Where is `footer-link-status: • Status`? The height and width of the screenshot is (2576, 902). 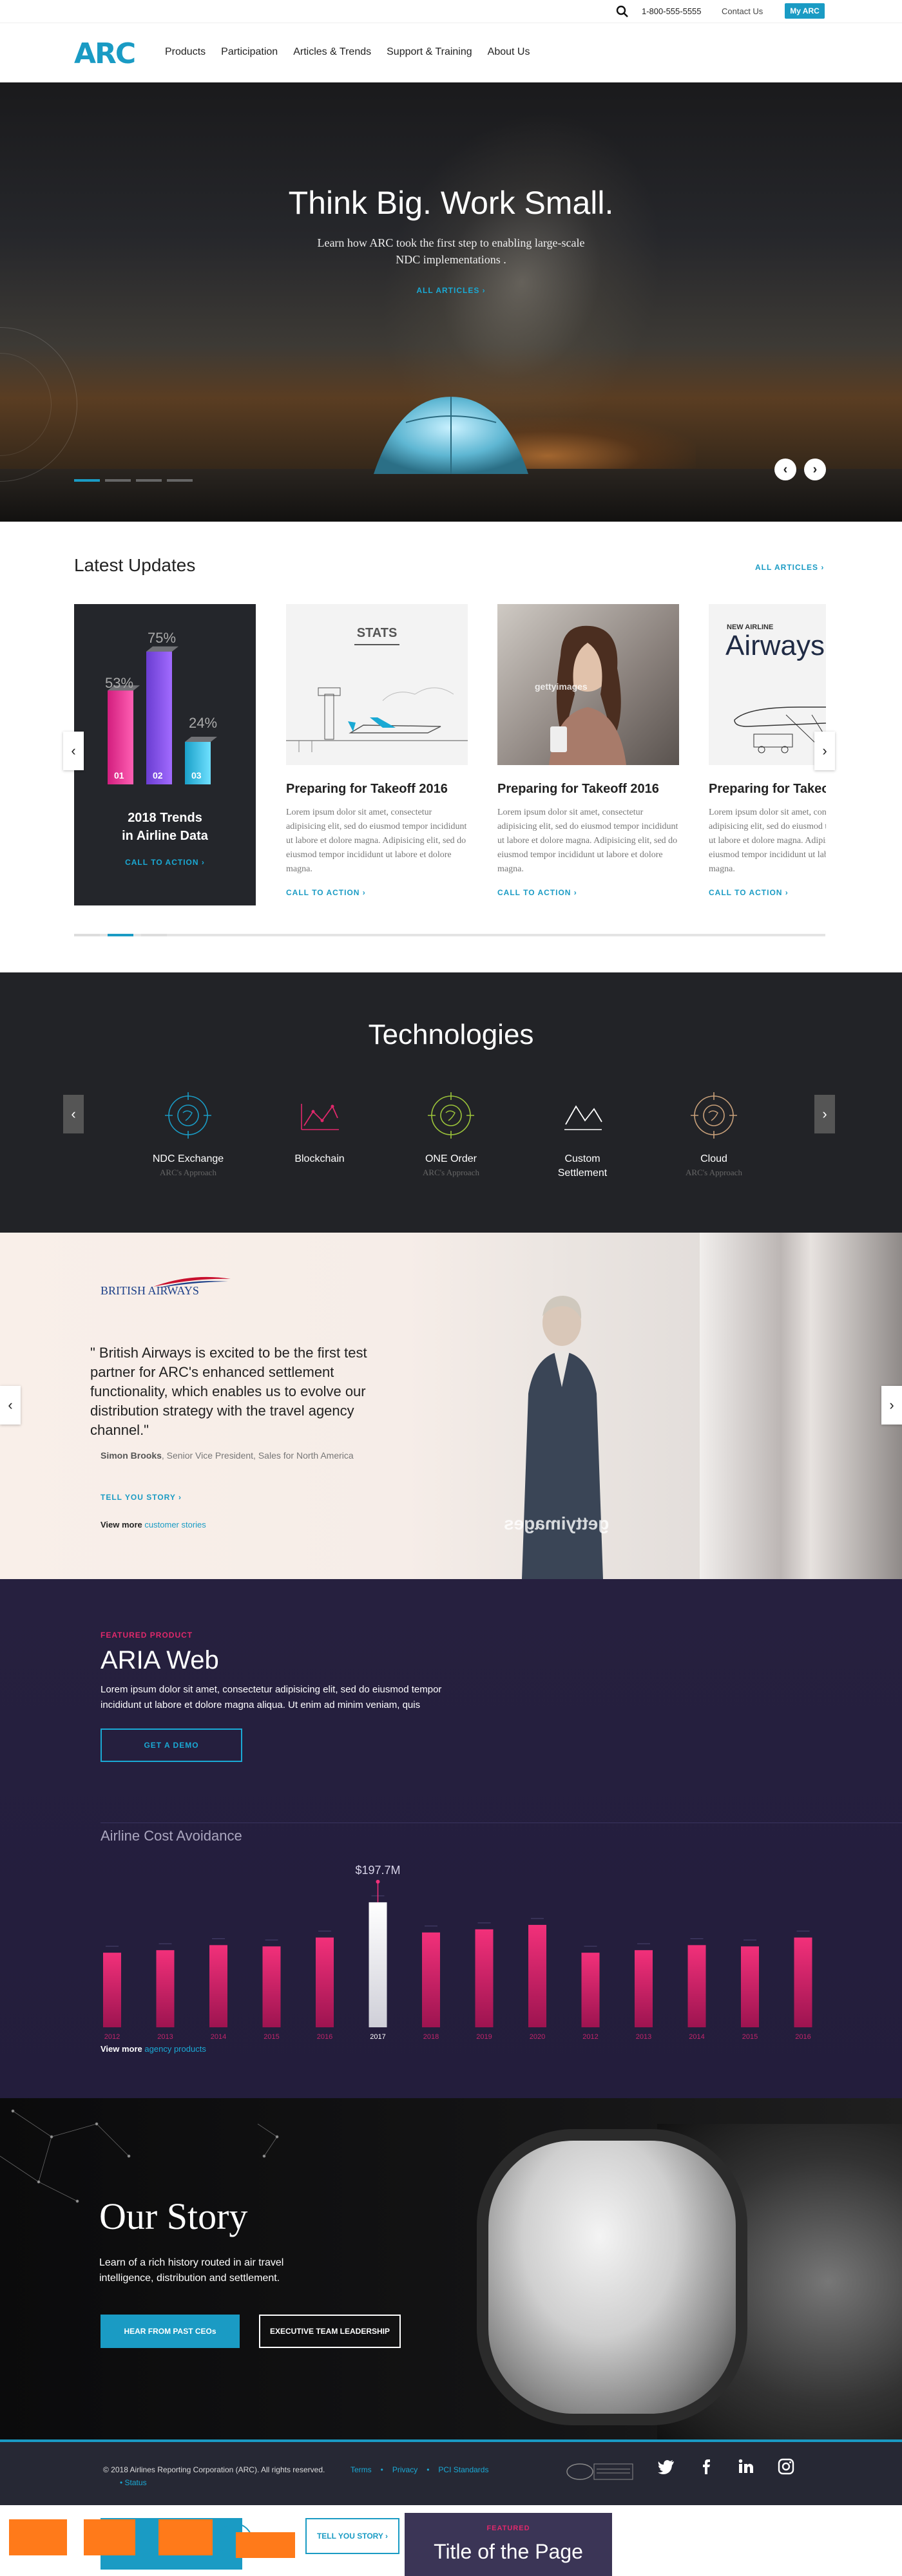
footer-link-status: • Status is located at coordinates (133, 2483).